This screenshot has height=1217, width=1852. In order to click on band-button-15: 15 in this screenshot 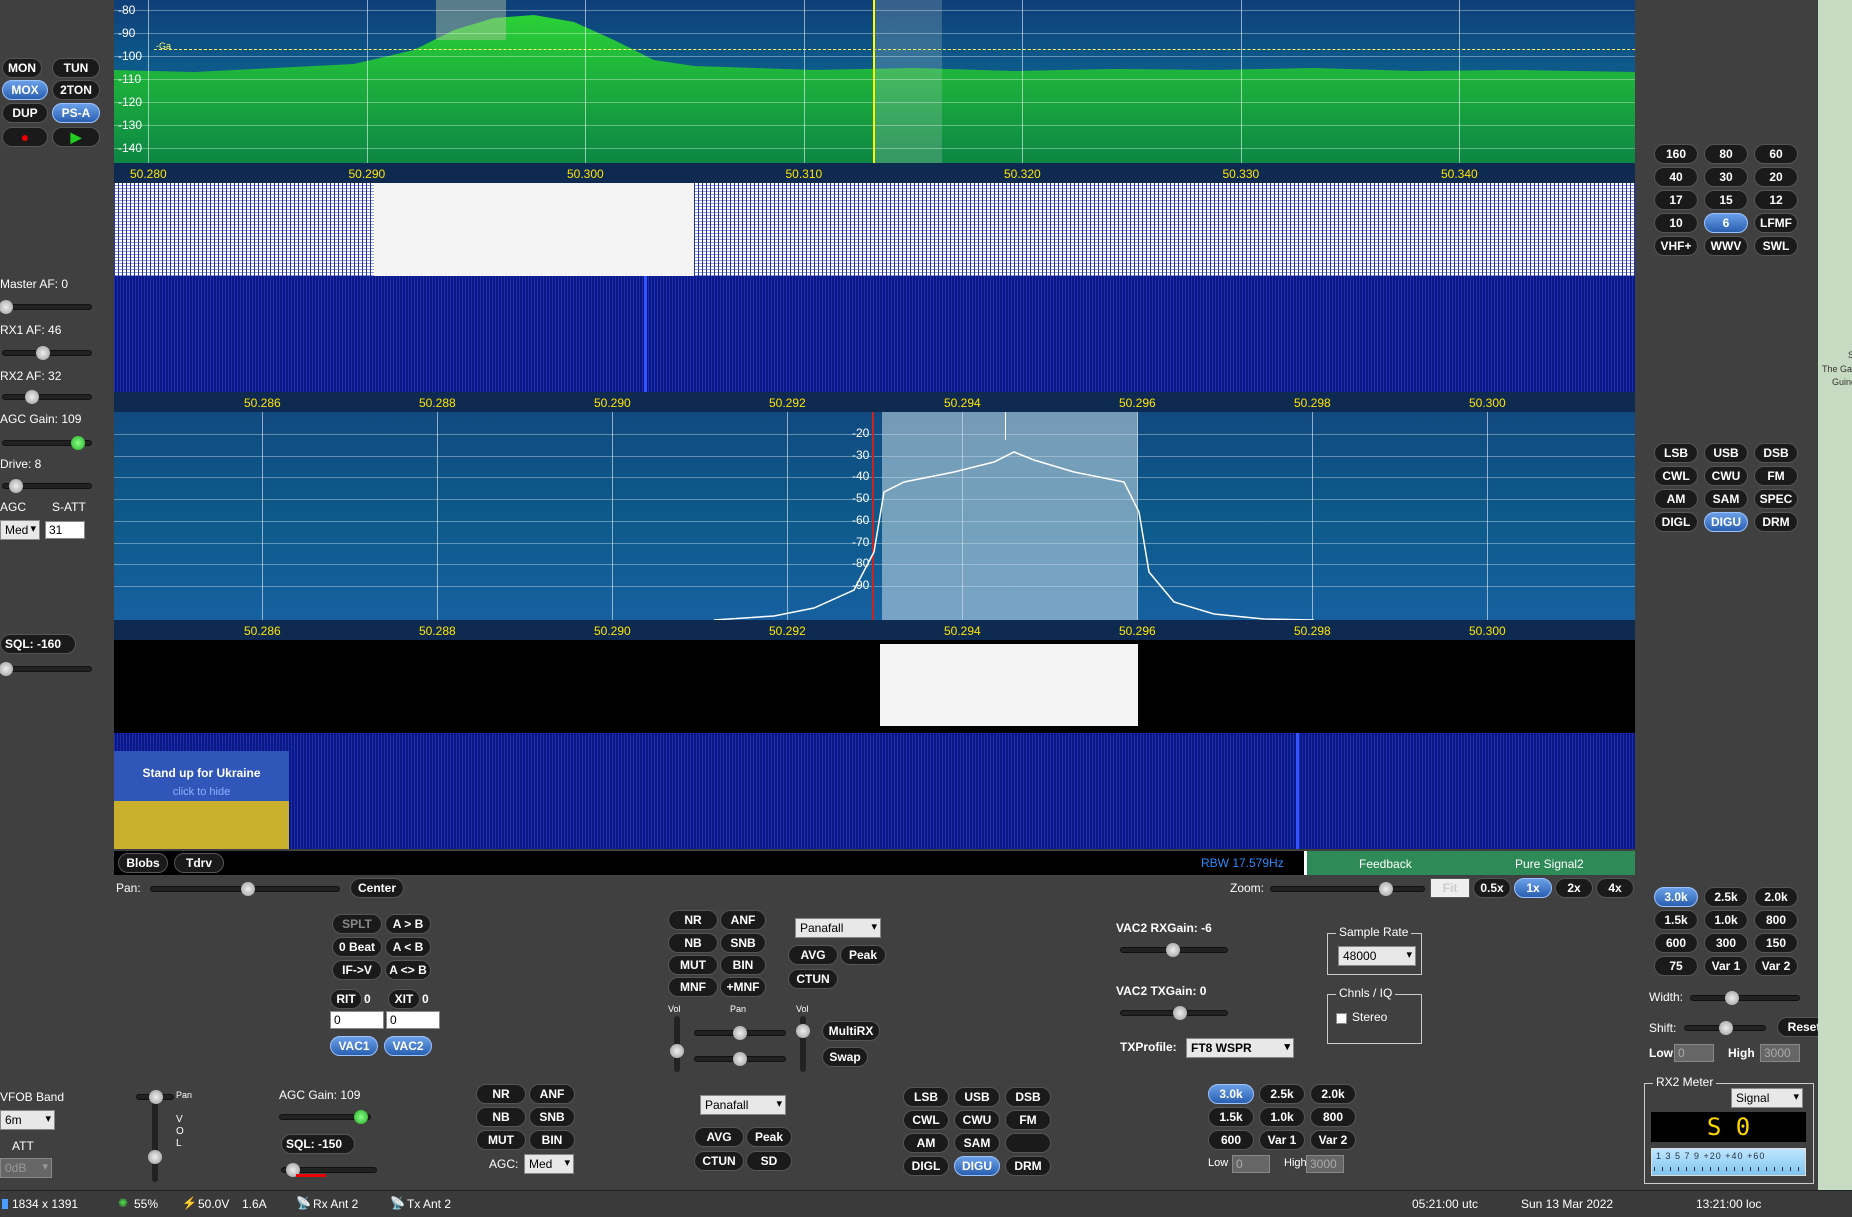, I will do `click(1726, 200)`.